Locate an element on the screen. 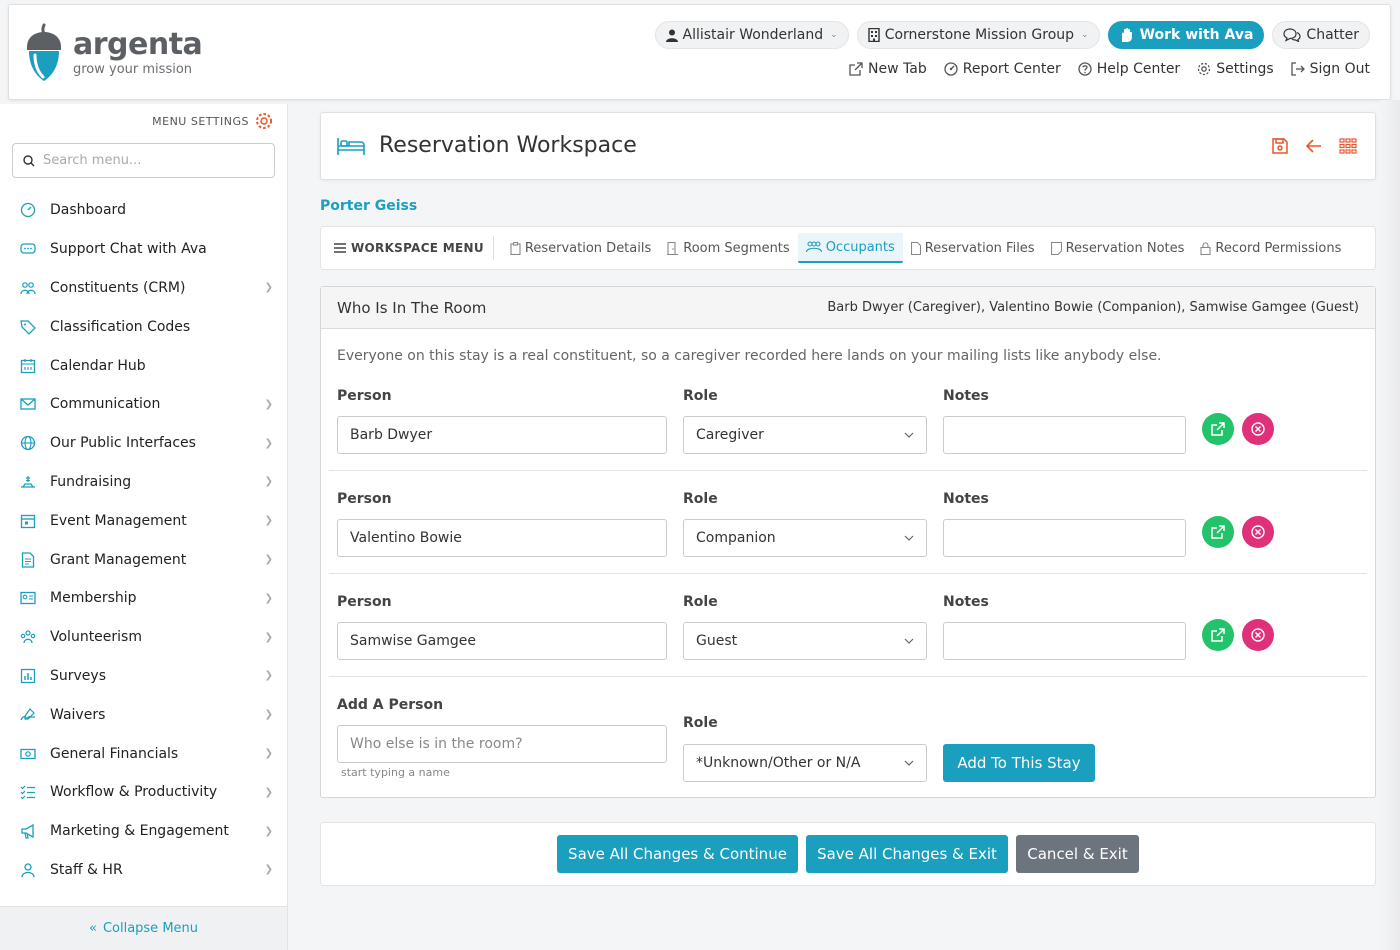 This screenshot has height=950, width=1400. sidebar-item-dashboard: Dashboard is located at coordinates (143, 210).